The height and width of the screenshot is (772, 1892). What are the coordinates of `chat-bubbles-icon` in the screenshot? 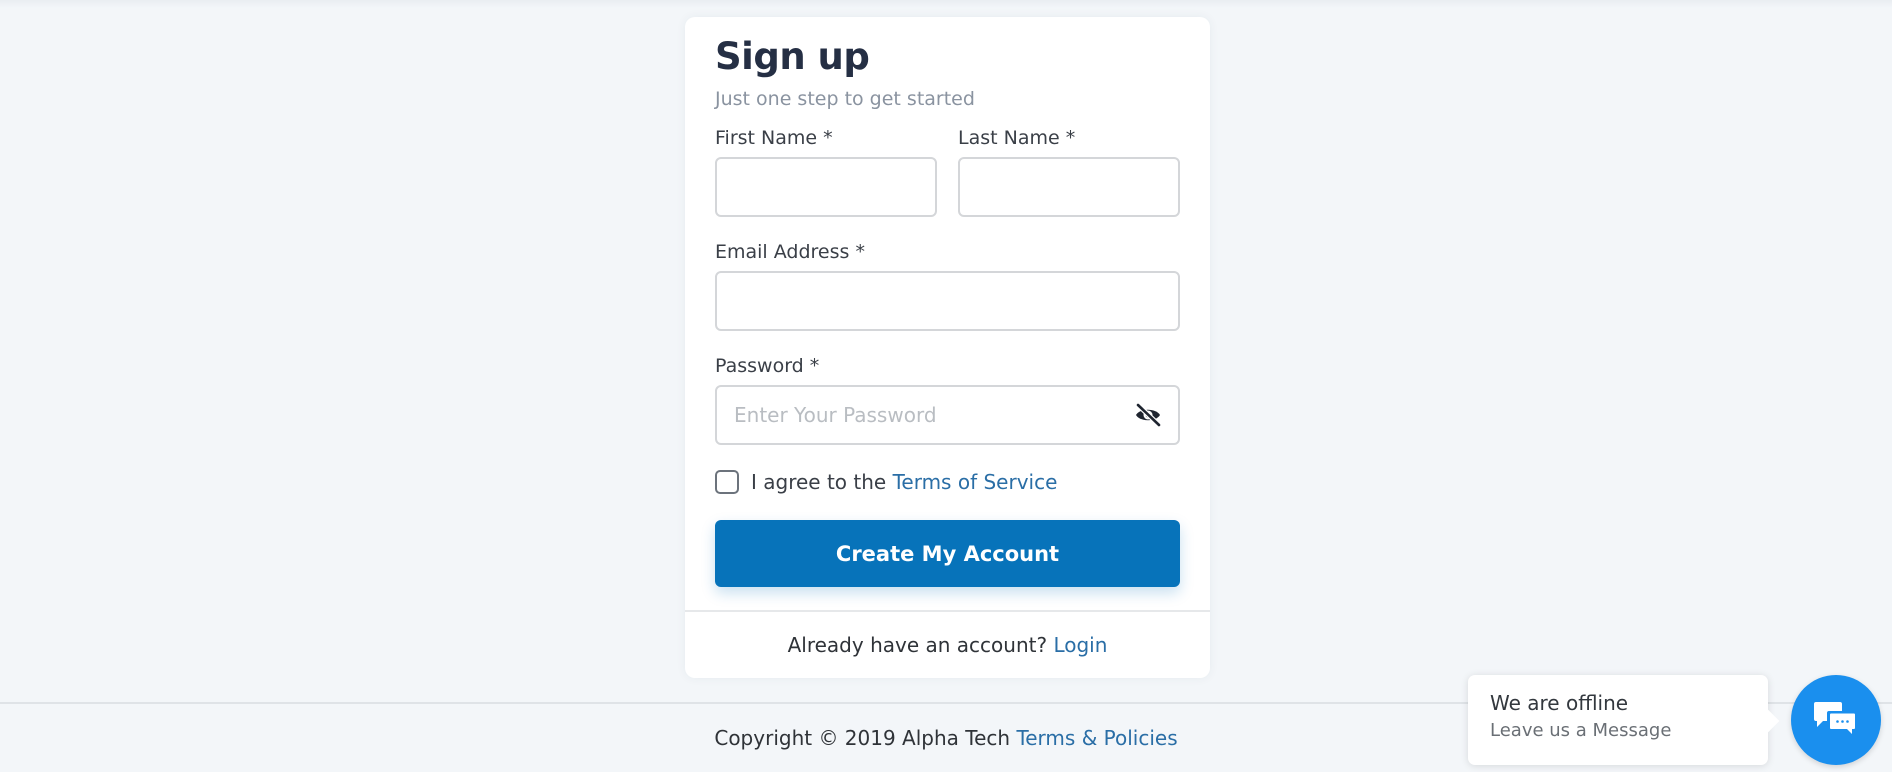 It's located at (1835, 720).